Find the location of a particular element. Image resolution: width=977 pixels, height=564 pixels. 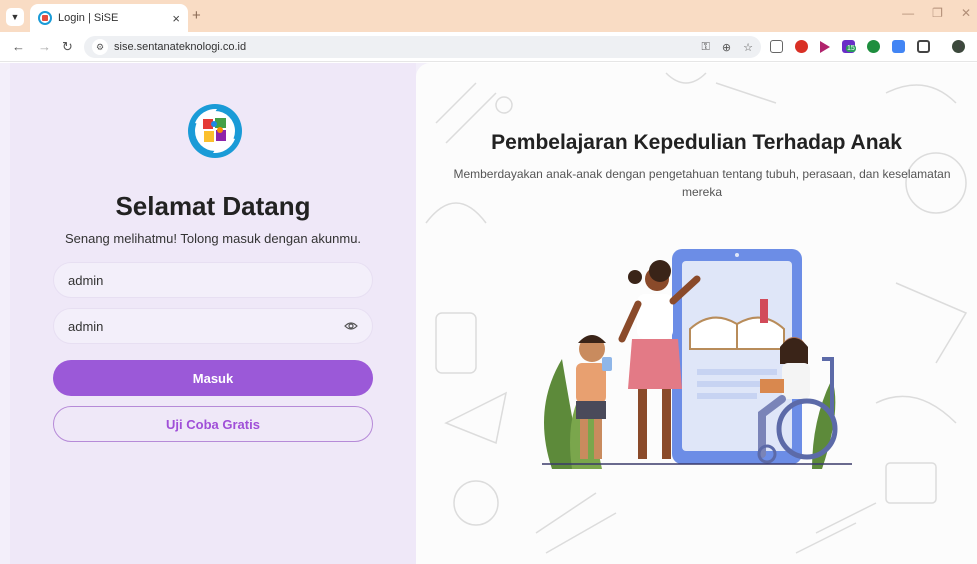

username-field is located at coordinates (213, 280).